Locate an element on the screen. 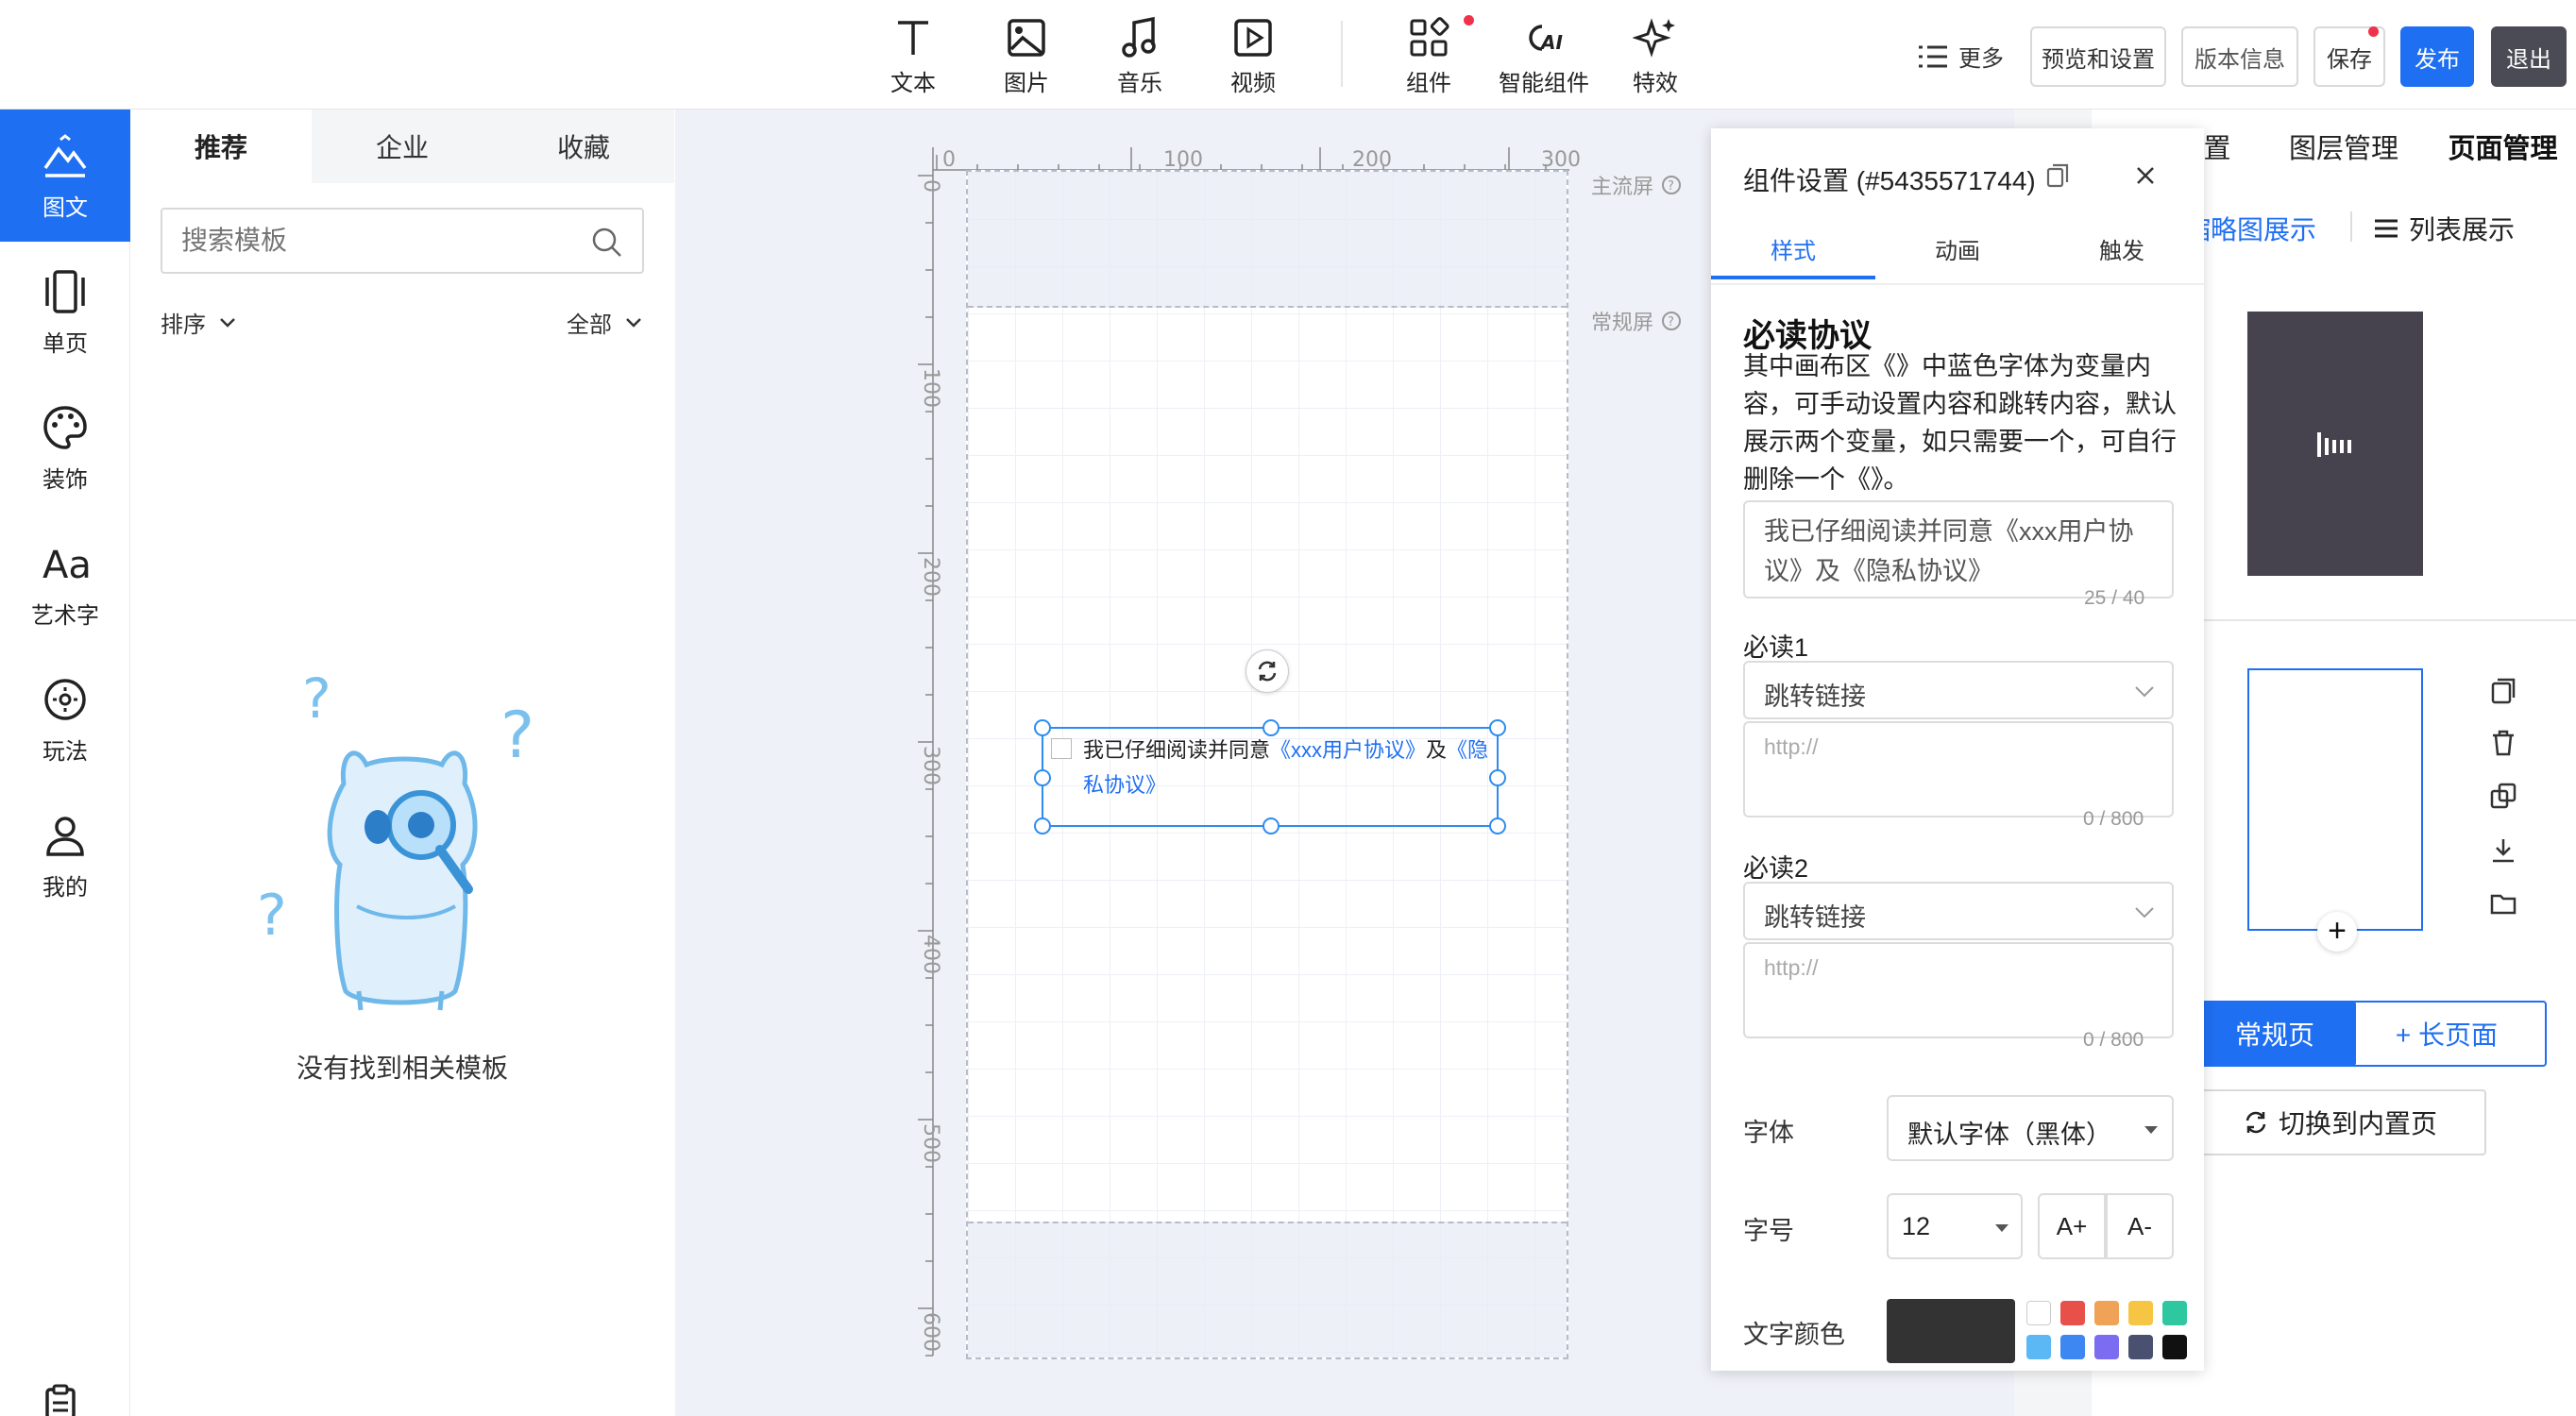 The image size is (2576, 1416). tool-ai-label: 智能组件 is located at coordinates (1544, 83).